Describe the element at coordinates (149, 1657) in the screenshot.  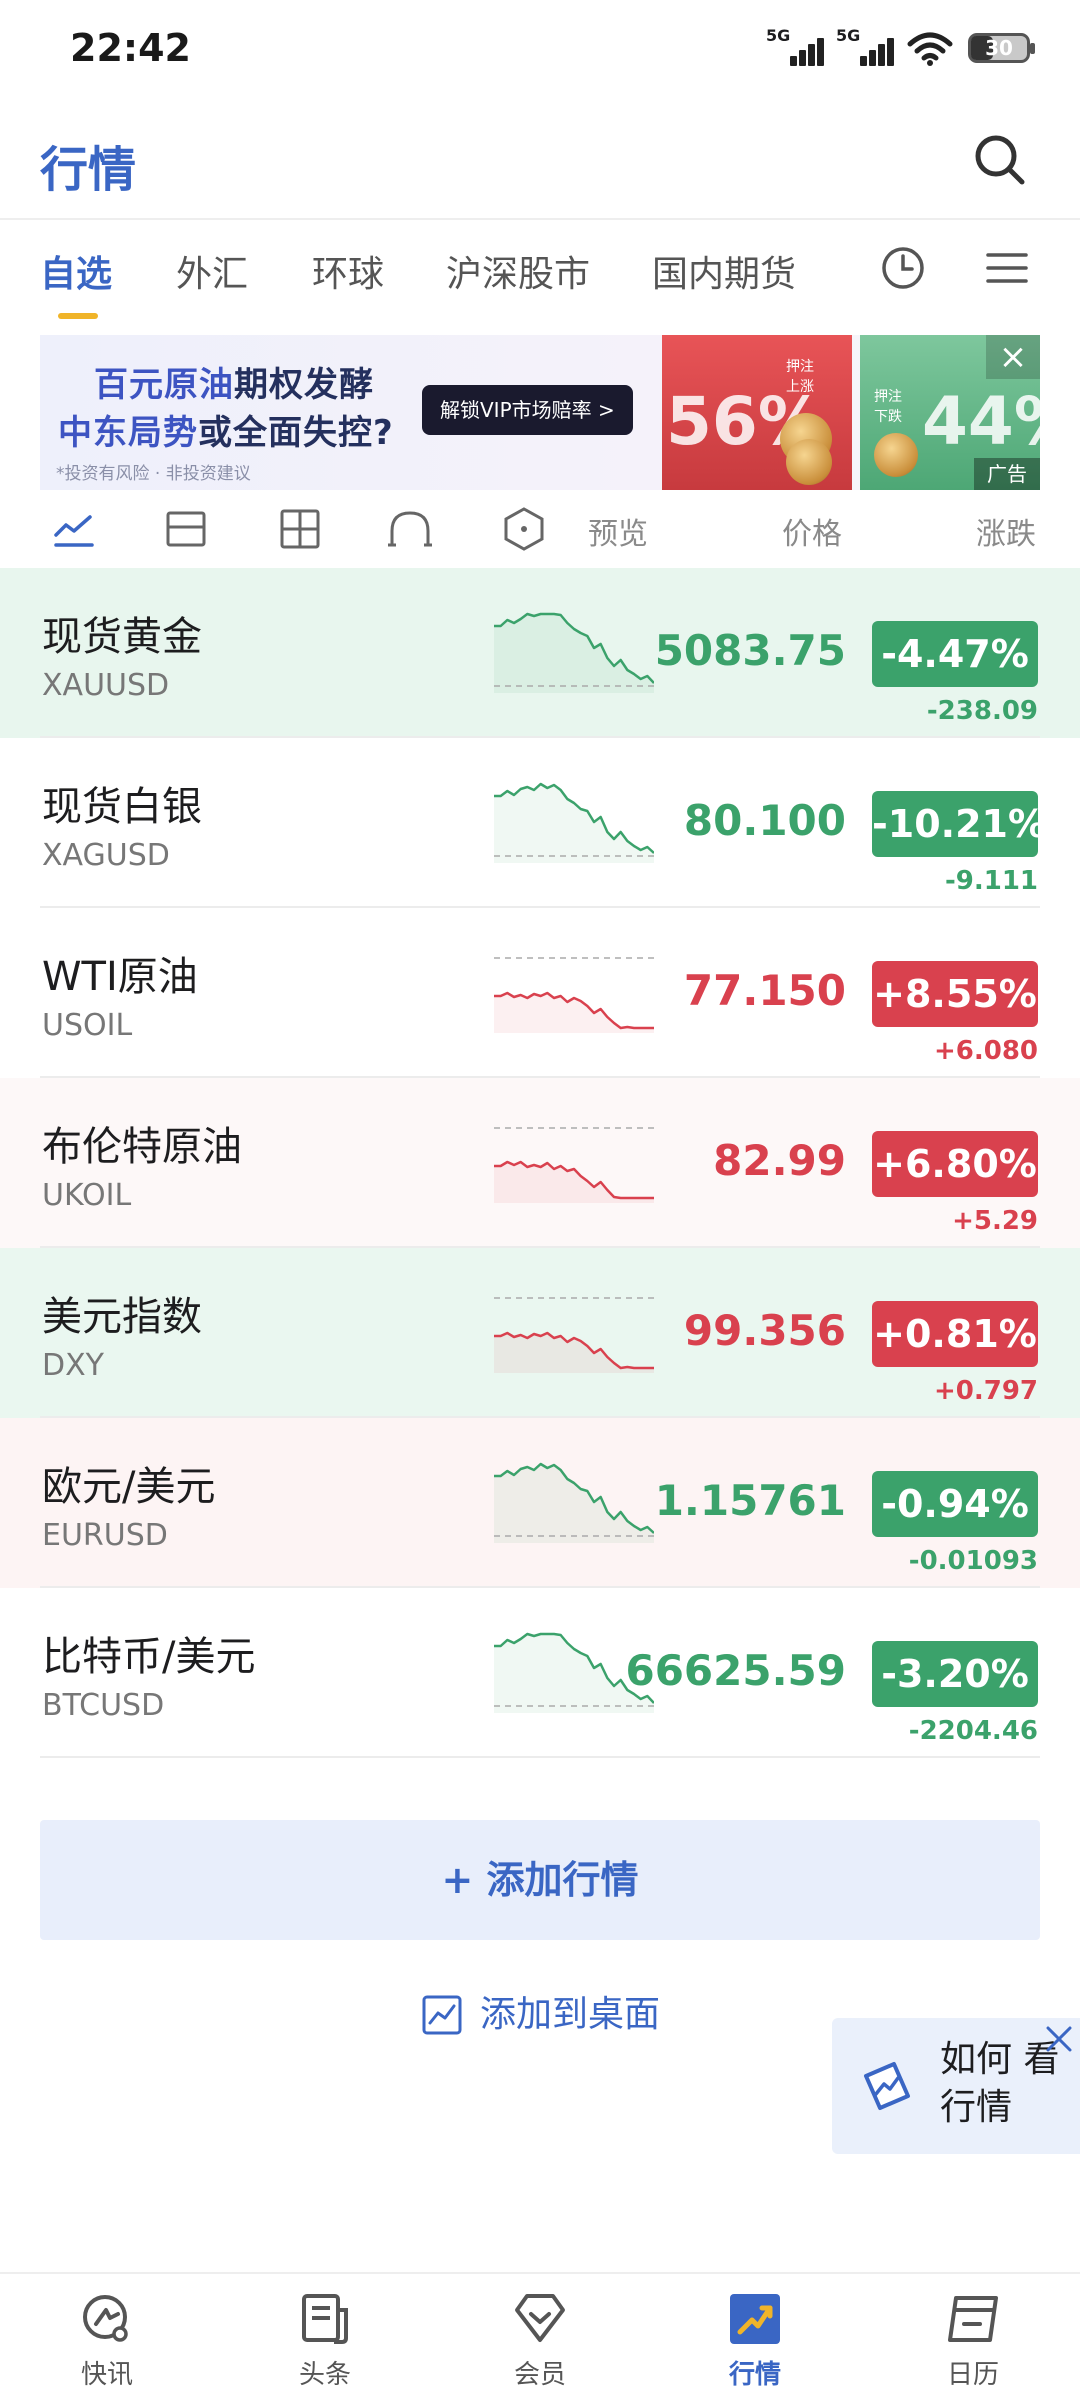
I see `quote-name: 比特币/美元` at that location.